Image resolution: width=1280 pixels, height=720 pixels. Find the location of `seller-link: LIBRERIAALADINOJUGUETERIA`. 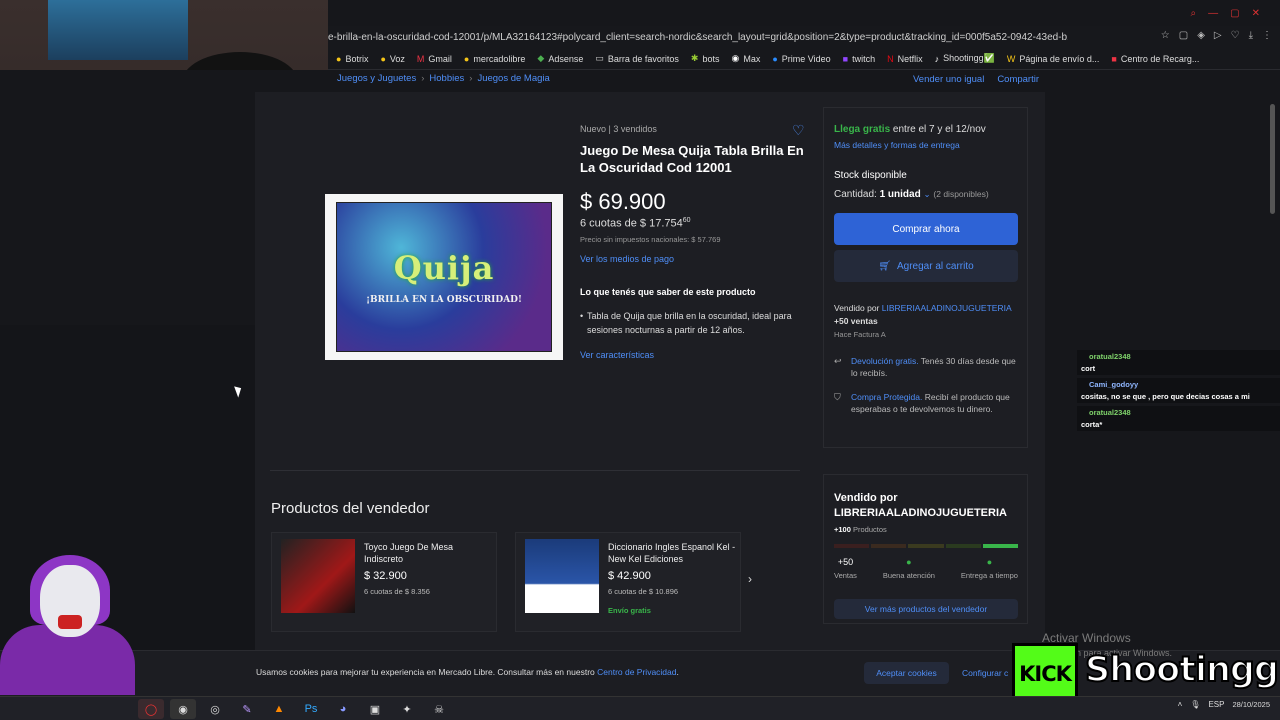

seller-link: LIBRERIAALADINOJUGUETERIA is located at coordinates (947, 308).